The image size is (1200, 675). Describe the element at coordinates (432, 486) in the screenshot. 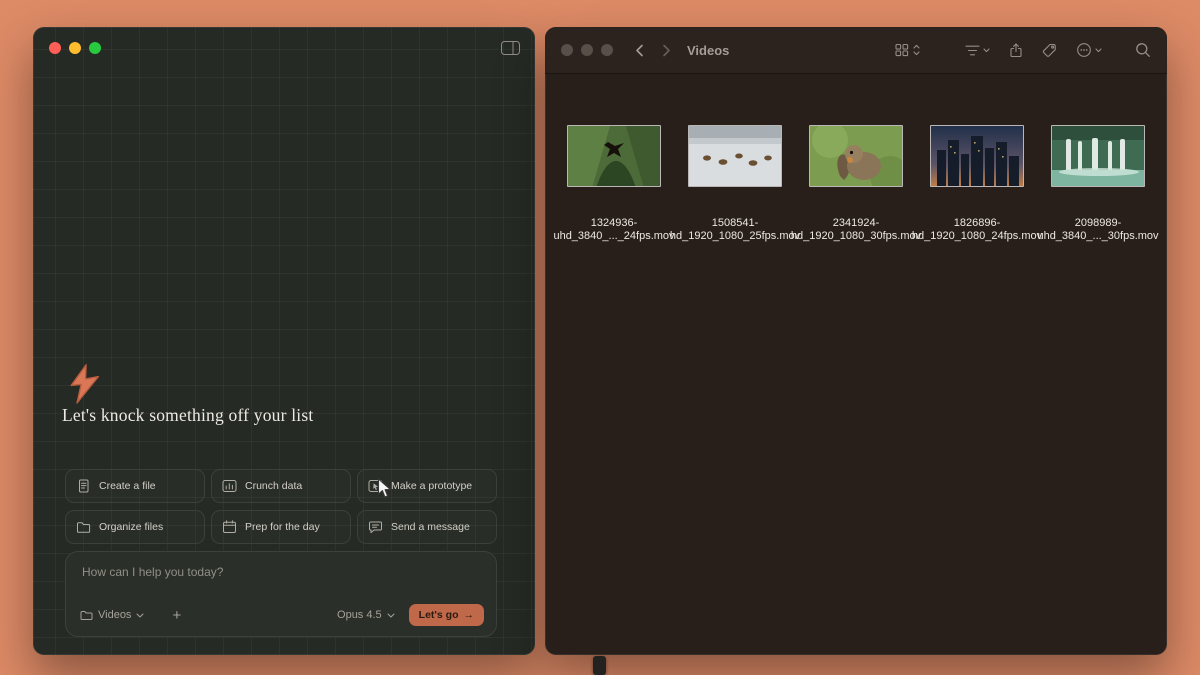

I see `action-label: Make a prototype` at that location.